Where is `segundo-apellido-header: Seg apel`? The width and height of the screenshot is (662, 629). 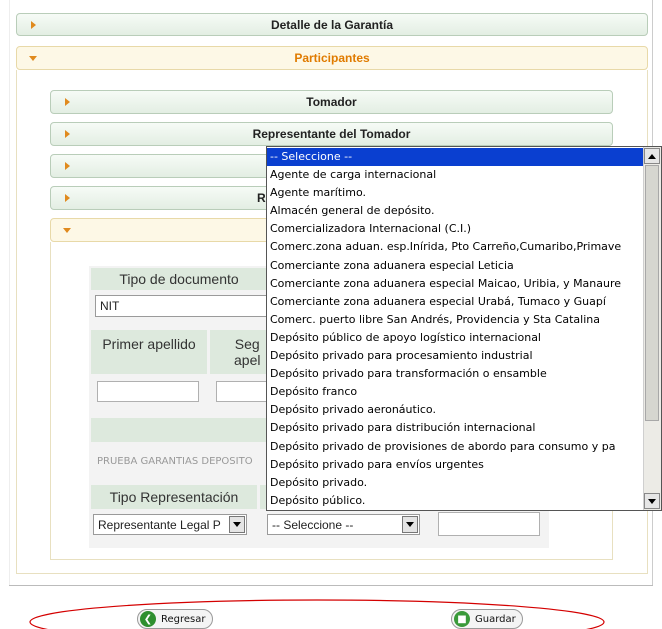
segundo-apellido-header: Seg apel is located at coordinates (238, 352).